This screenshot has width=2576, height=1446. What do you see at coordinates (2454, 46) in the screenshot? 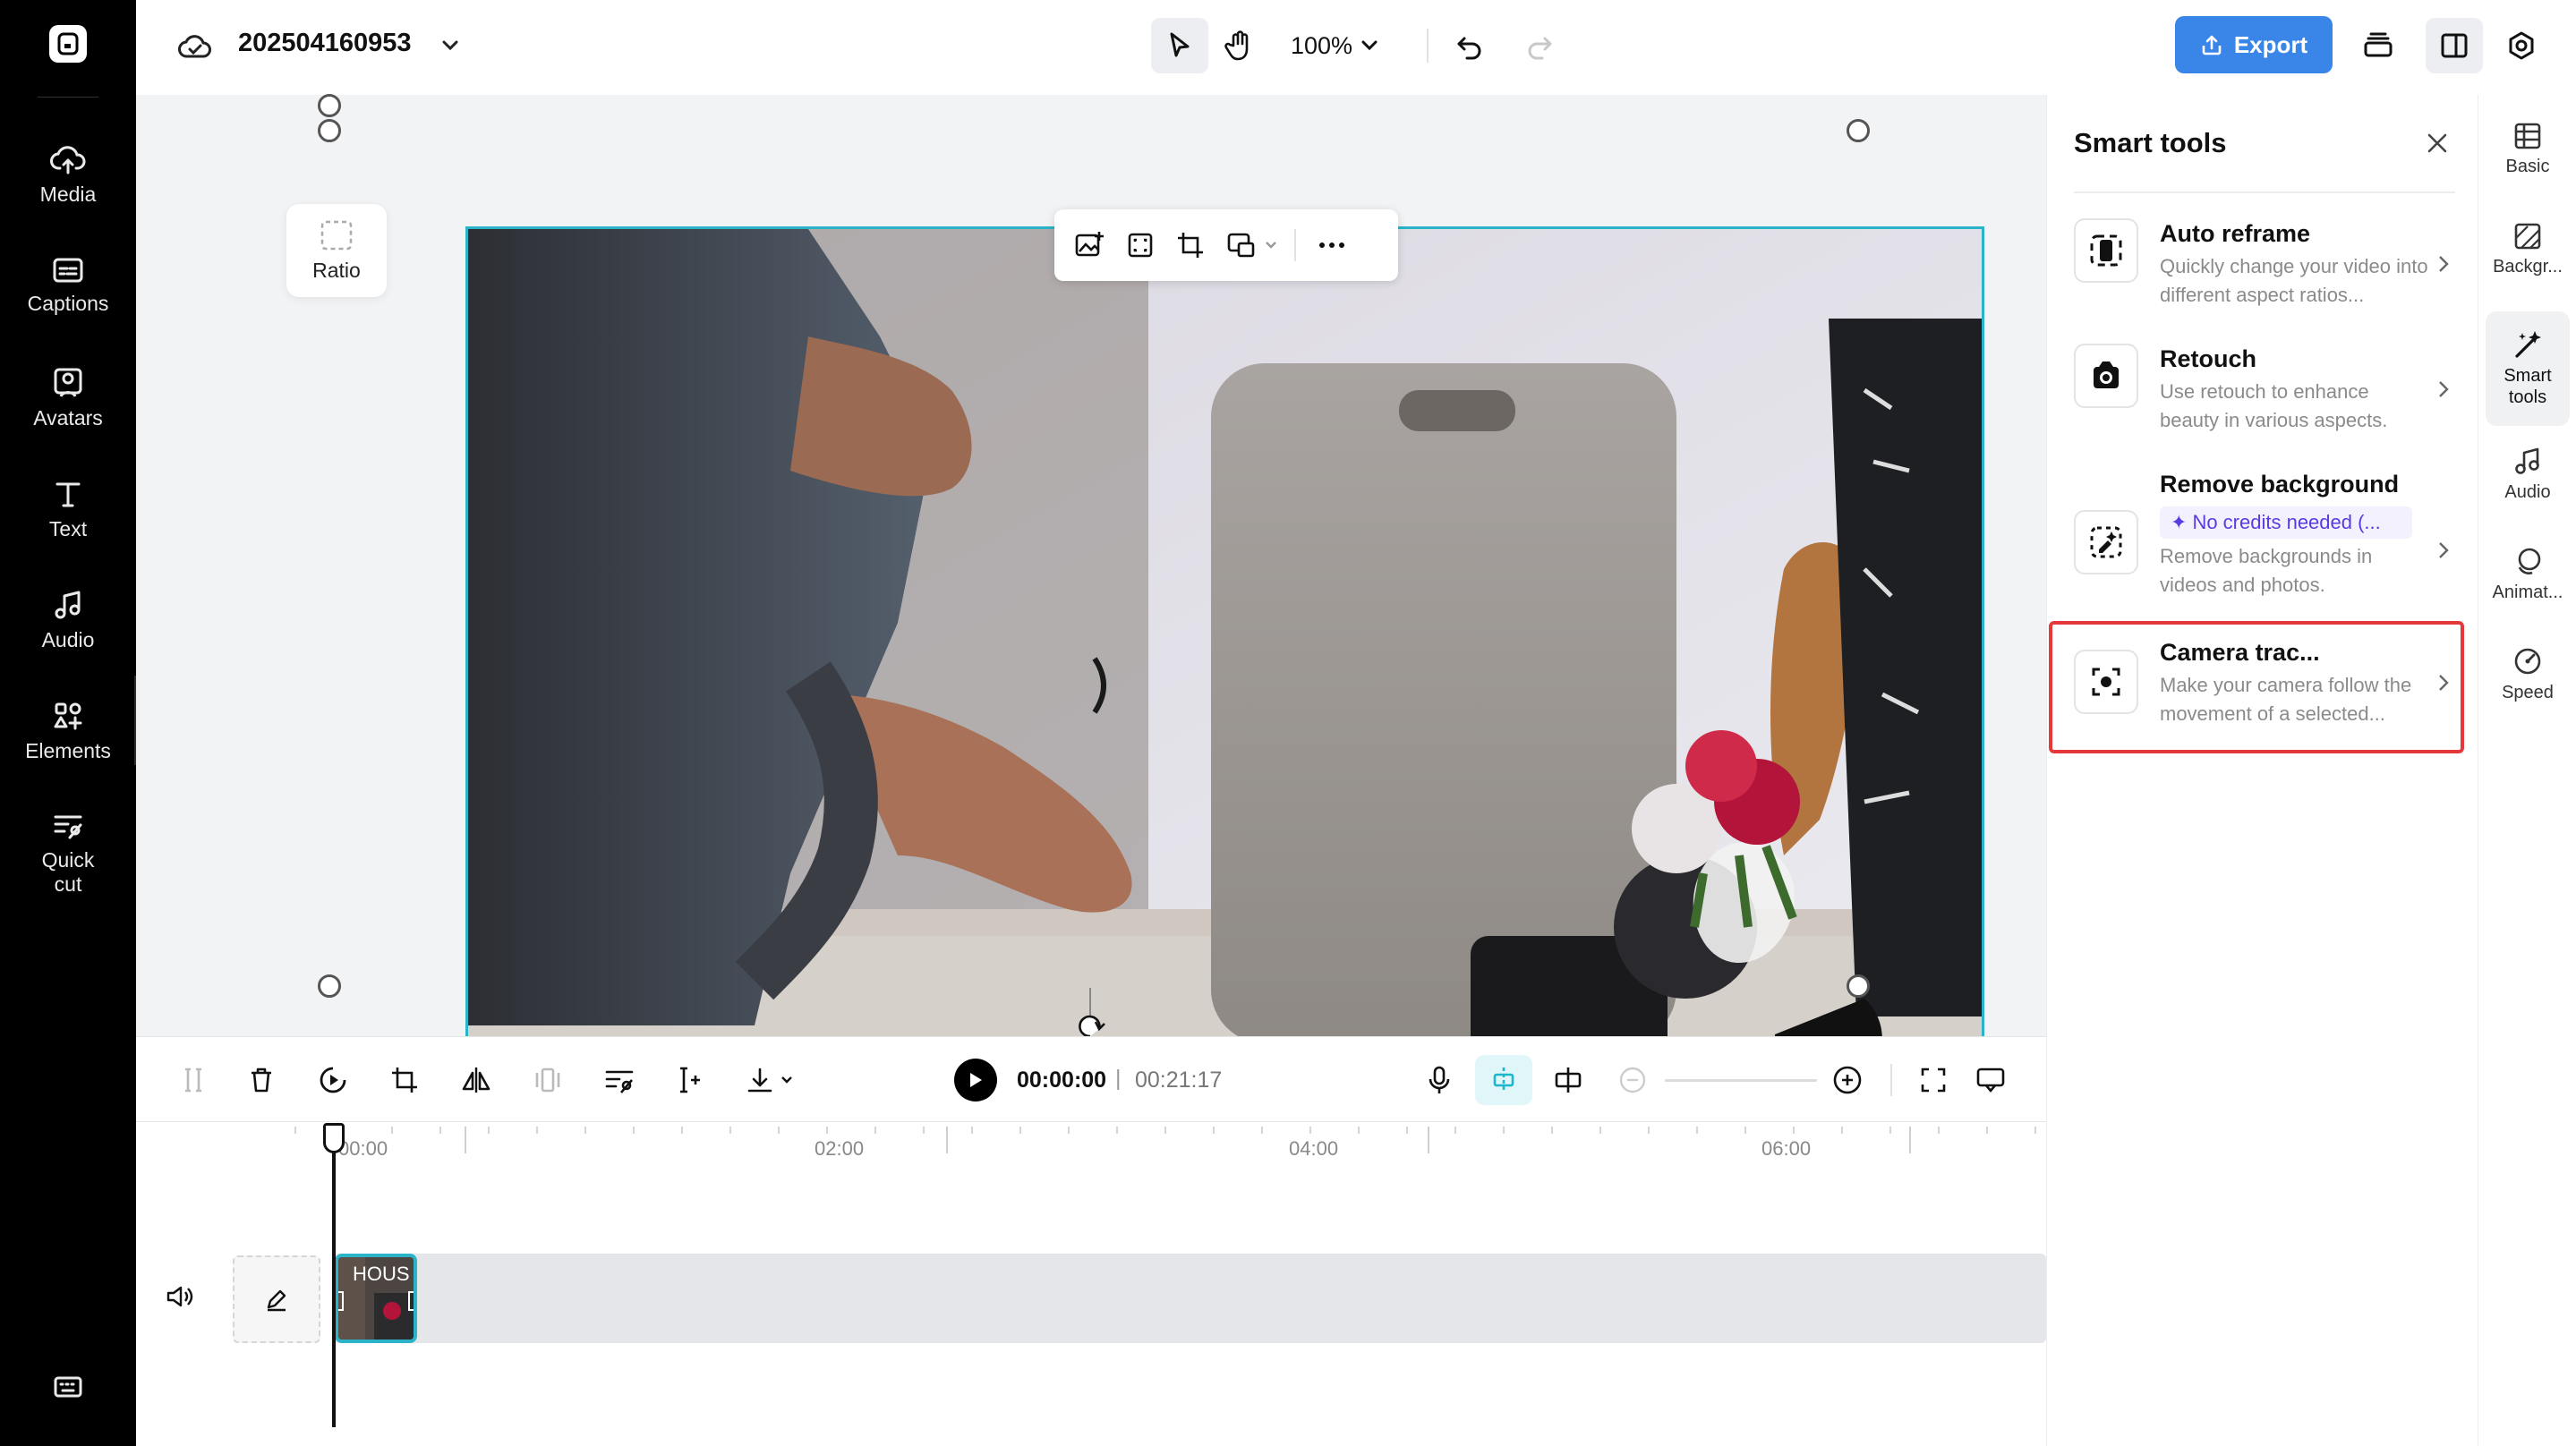
I see `layout-toggle-button` at bounding box center [2454, 46].